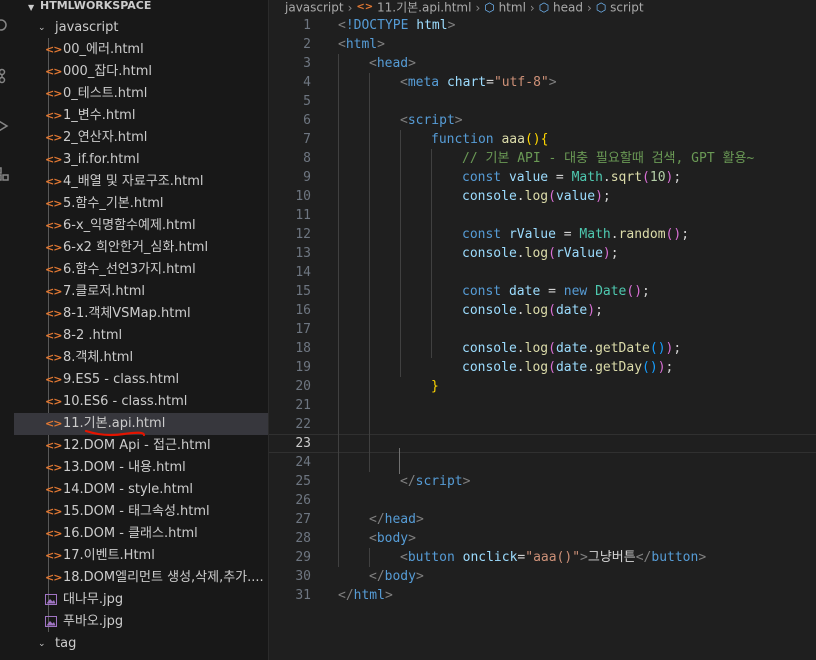  Describe the element at coordinates (303, 272) in the screenshot. I see `line-number: 14` at that location.